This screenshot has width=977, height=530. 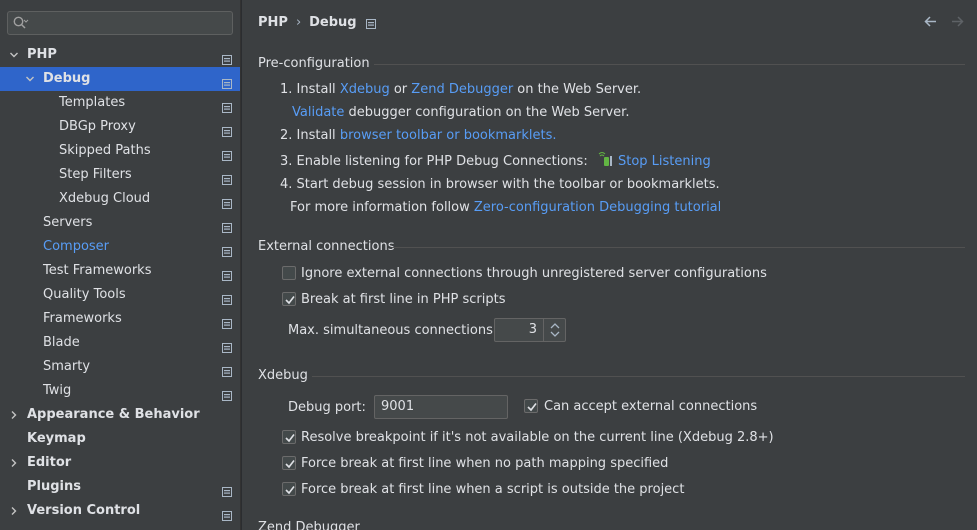 I want to click on sidebar-item-label: Debug, so click(x=67, y=78).